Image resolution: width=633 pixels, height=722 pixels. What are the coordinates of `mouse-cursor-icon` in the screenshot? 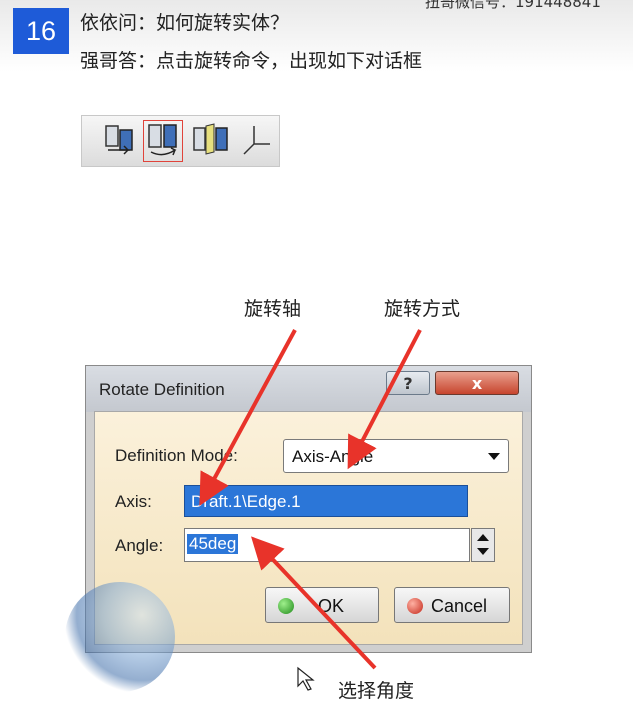 It's located at (306, 678).